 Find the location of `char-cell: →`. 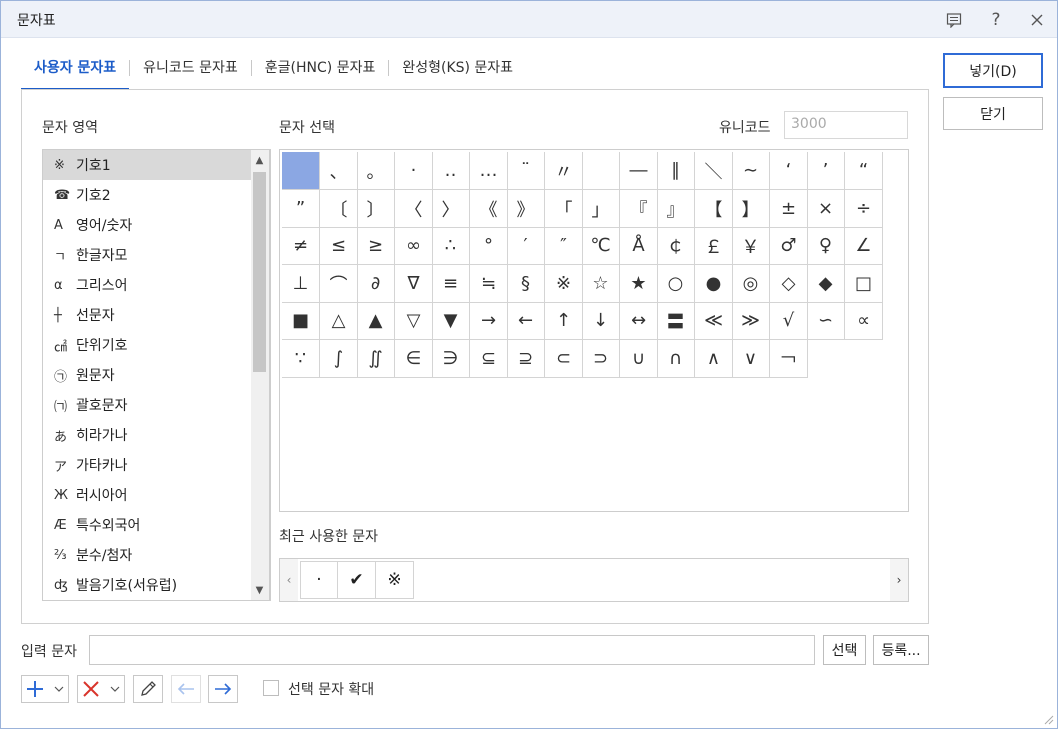

char-cell: → is located at coordinates (489, 321).